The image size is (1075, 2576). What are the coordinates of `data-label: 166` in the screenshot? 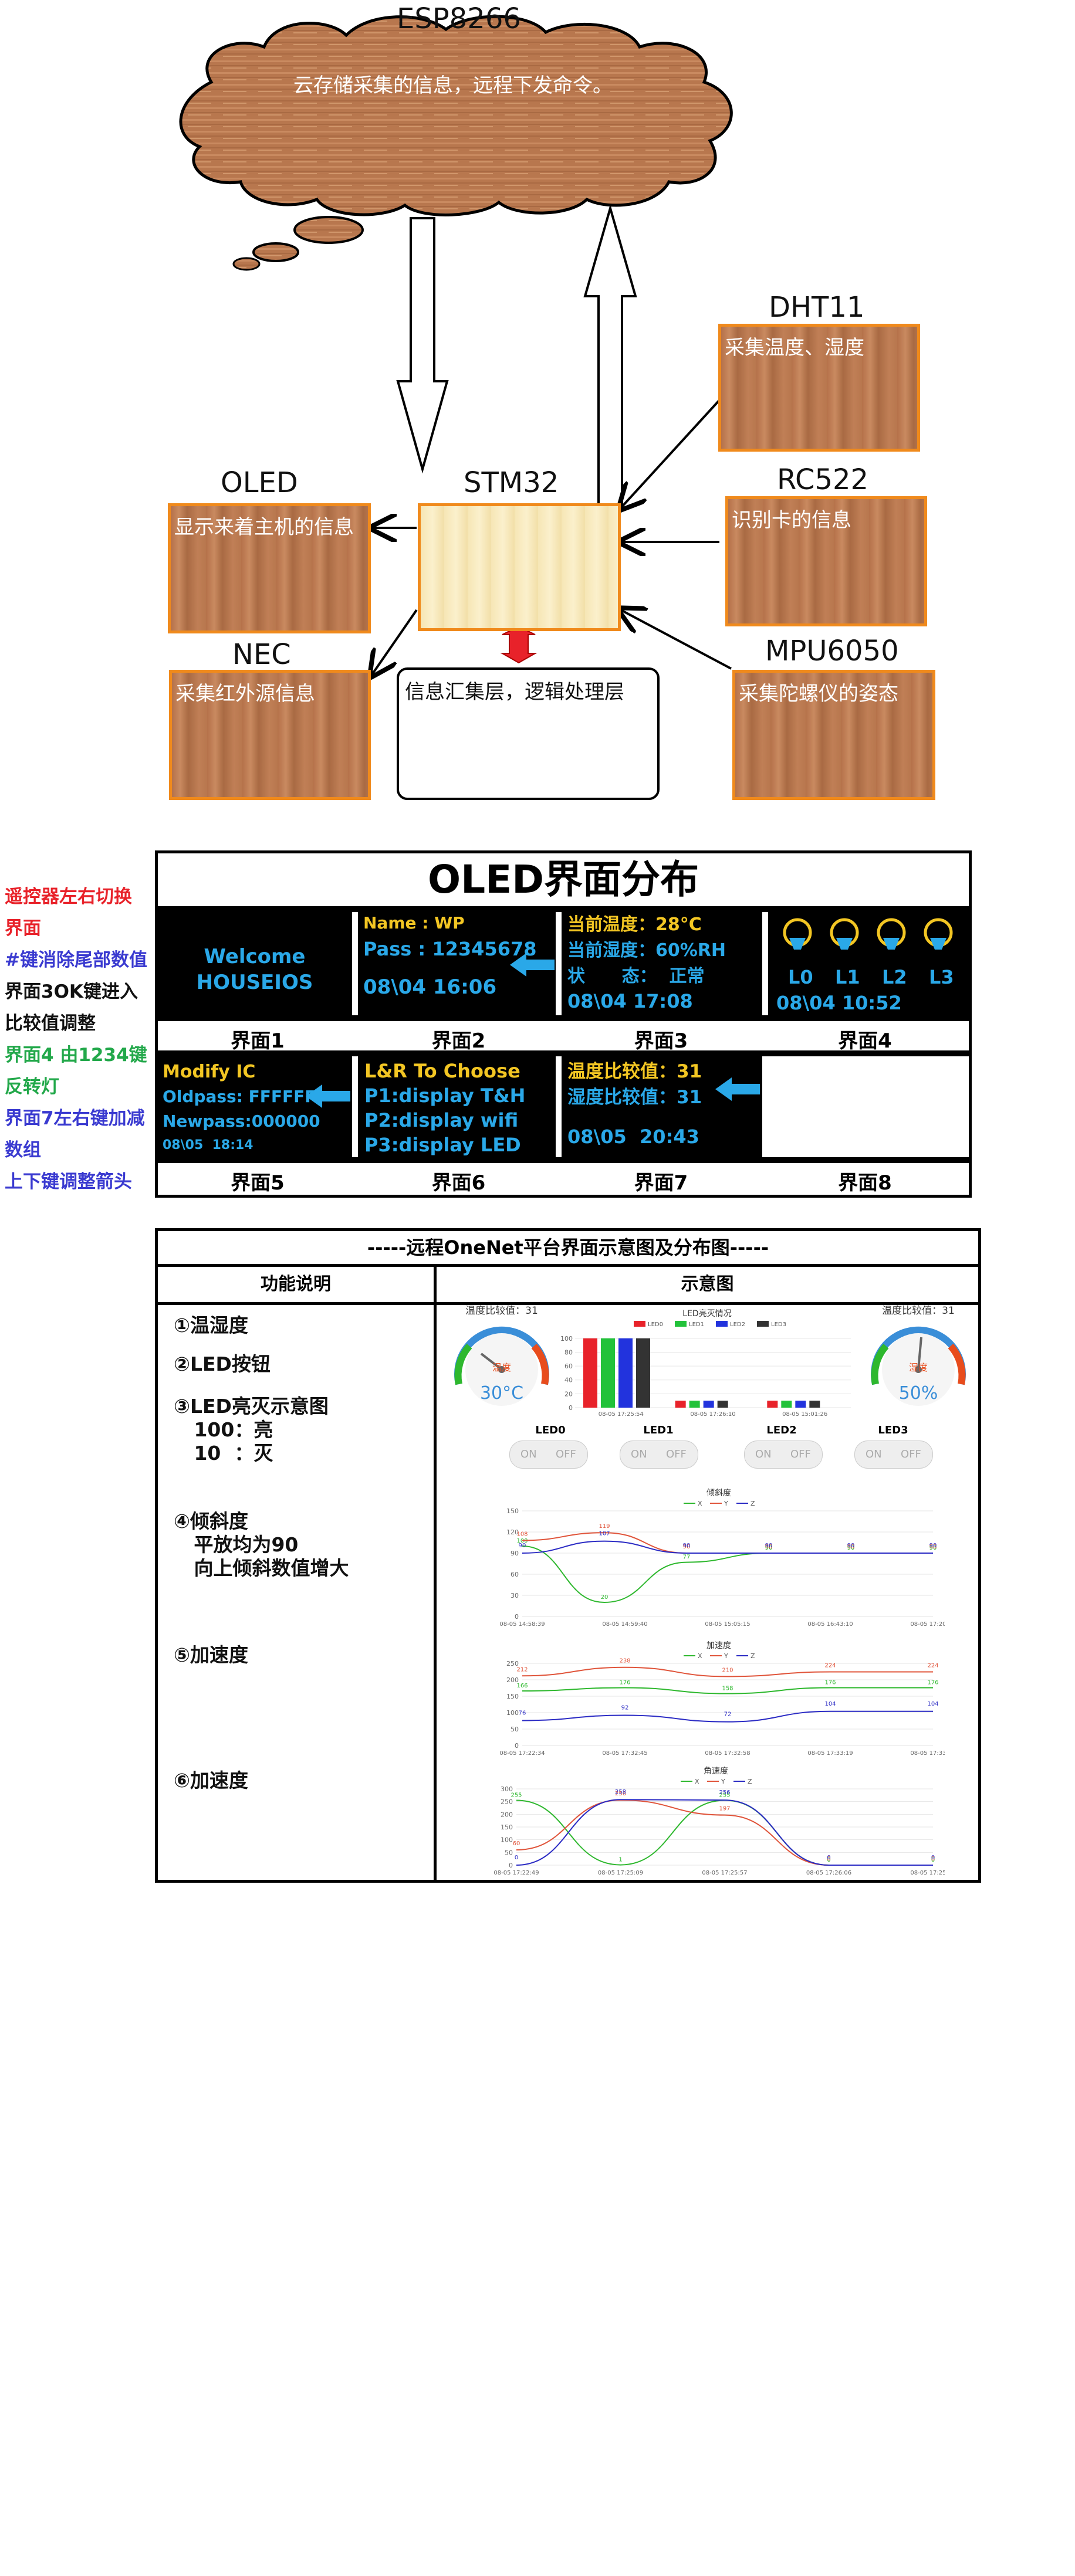 It's located at (522, 1686).